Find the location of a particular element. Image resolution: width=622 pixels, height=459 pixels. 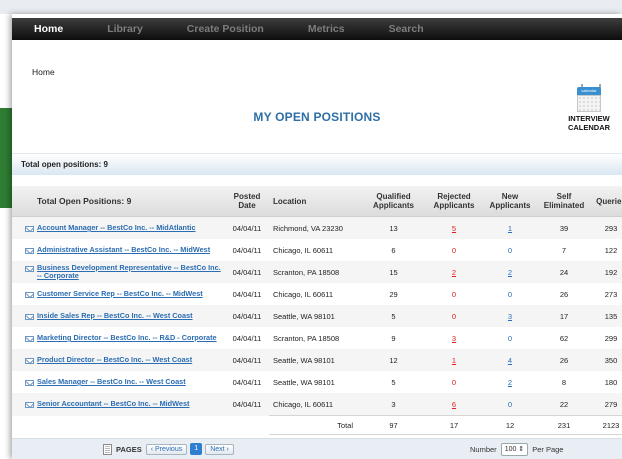

nav-home: Home is located at coordinates (48, 29).